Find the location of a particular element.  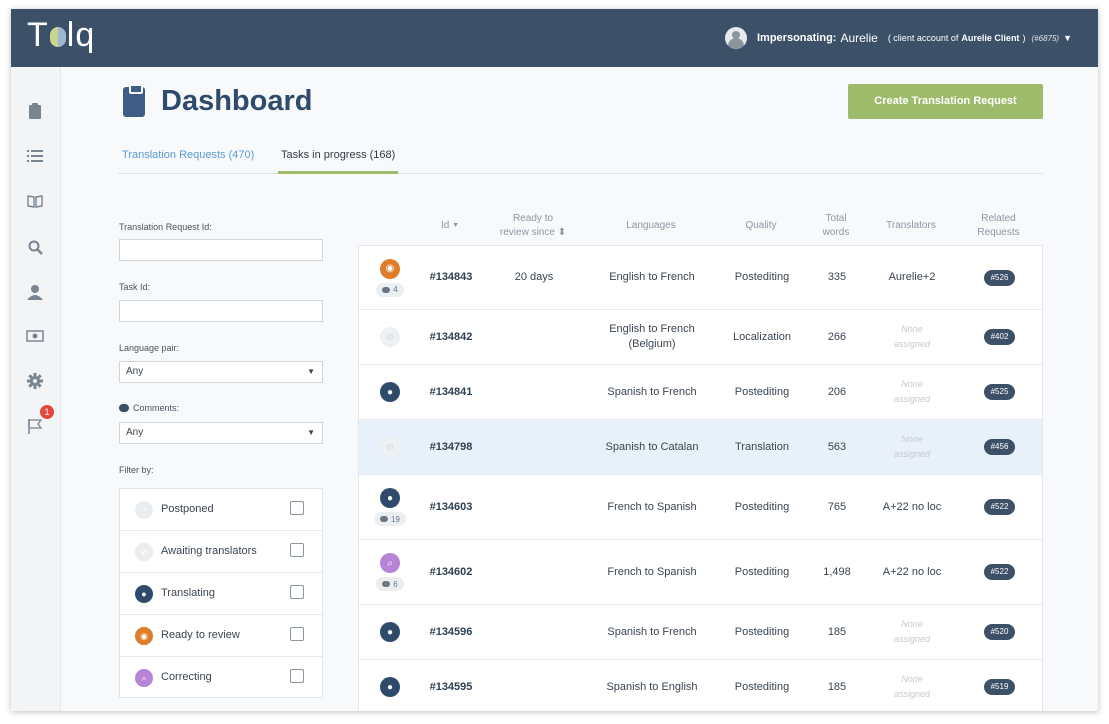

related-request-badge: #456 is located at coordinates (999, 447).